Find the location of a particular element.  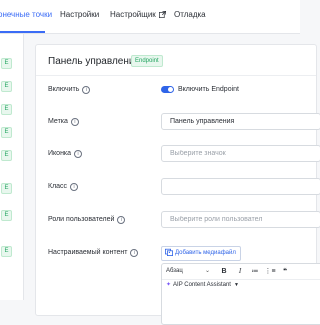

sparkle-icon: ✦ is located at coordinates (169, 285).